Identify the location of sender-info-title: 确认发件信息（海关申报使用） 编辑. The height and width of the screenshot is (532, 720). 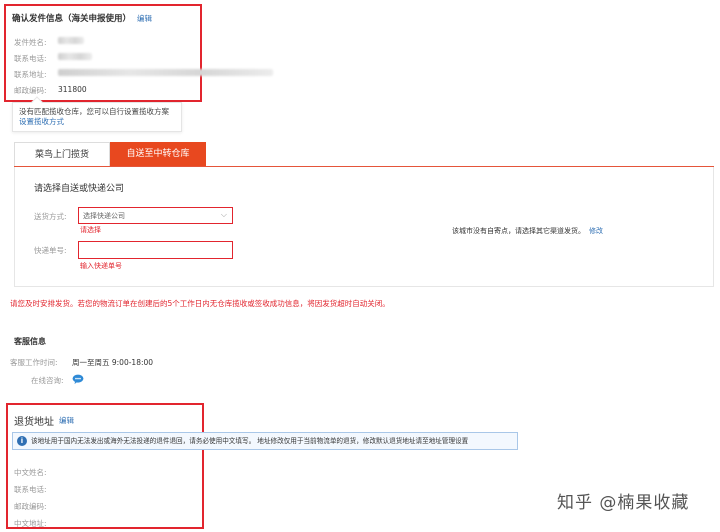
(82, 18).